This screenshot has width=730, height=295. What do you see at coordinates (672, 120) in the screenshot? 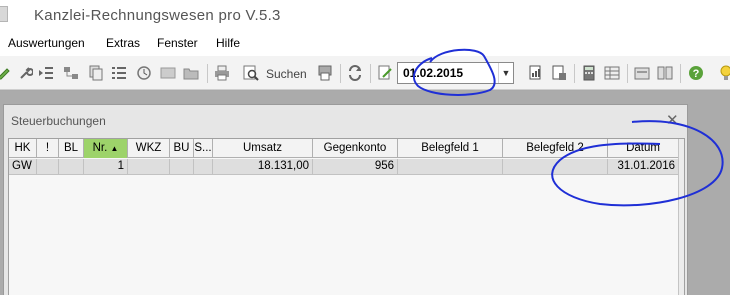
I see `close-icon: ✕` at bounding box center [672, 120].